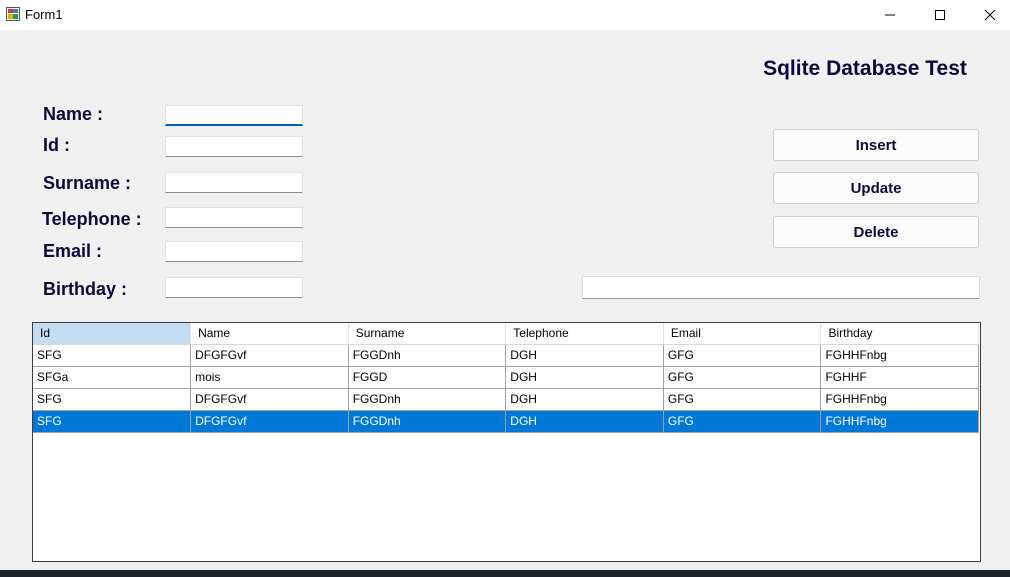 This screenshot has width=1010, height=577. I want to click on id-label: Id :, so click(56, 145).